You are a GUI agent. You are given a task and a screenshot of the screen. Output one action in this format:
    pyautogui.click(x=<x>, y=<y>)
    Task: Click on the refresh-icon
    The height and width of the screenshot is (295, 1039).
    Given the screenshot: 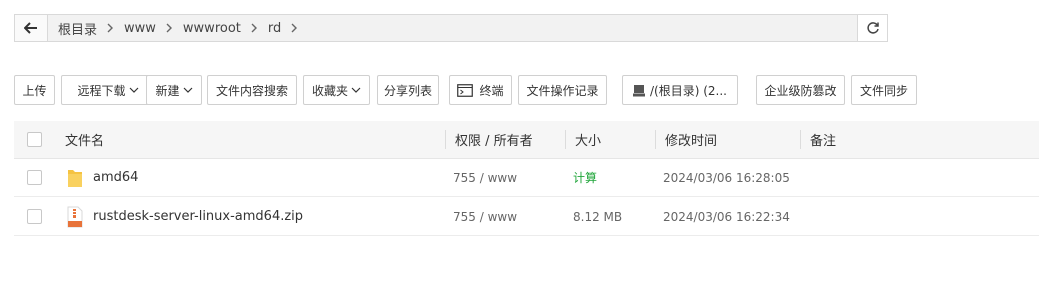 What is the action you would take?
    pyautogui.click(x=872, y=28)
    